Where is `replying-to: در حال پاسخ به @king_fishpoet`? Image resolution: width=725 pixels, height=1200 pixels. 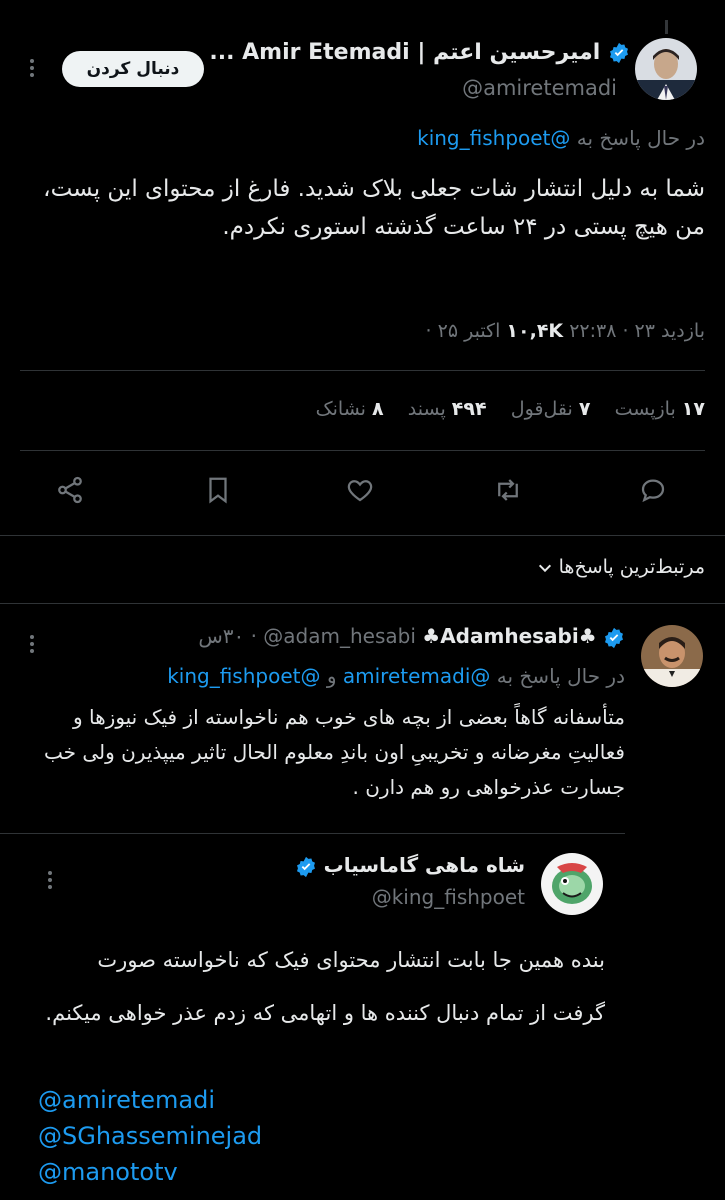
replying-to: در حال پاسخ به @king_fishpoet is located at coordinates (365, 138).